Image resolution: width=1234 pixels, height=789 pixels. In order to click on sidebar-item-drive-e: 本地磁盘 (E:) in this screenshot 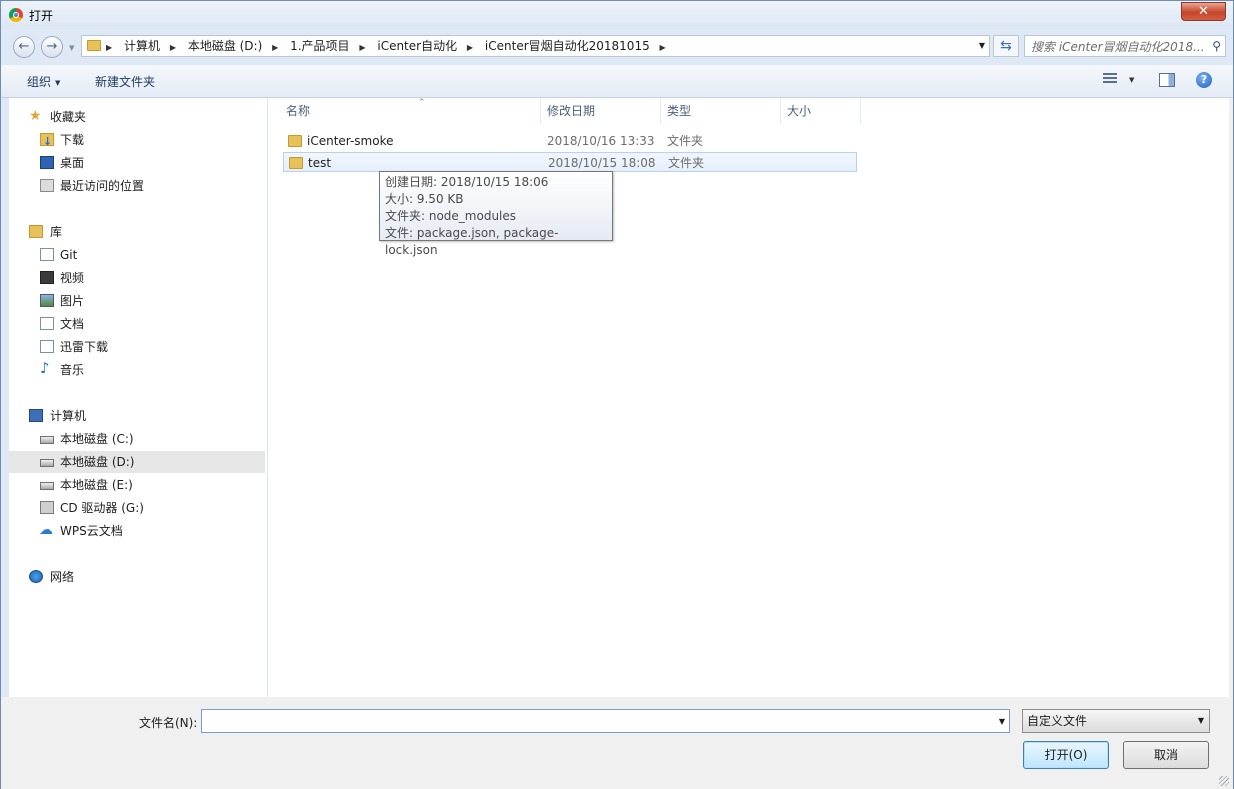, I will do `click(137, 485)`.